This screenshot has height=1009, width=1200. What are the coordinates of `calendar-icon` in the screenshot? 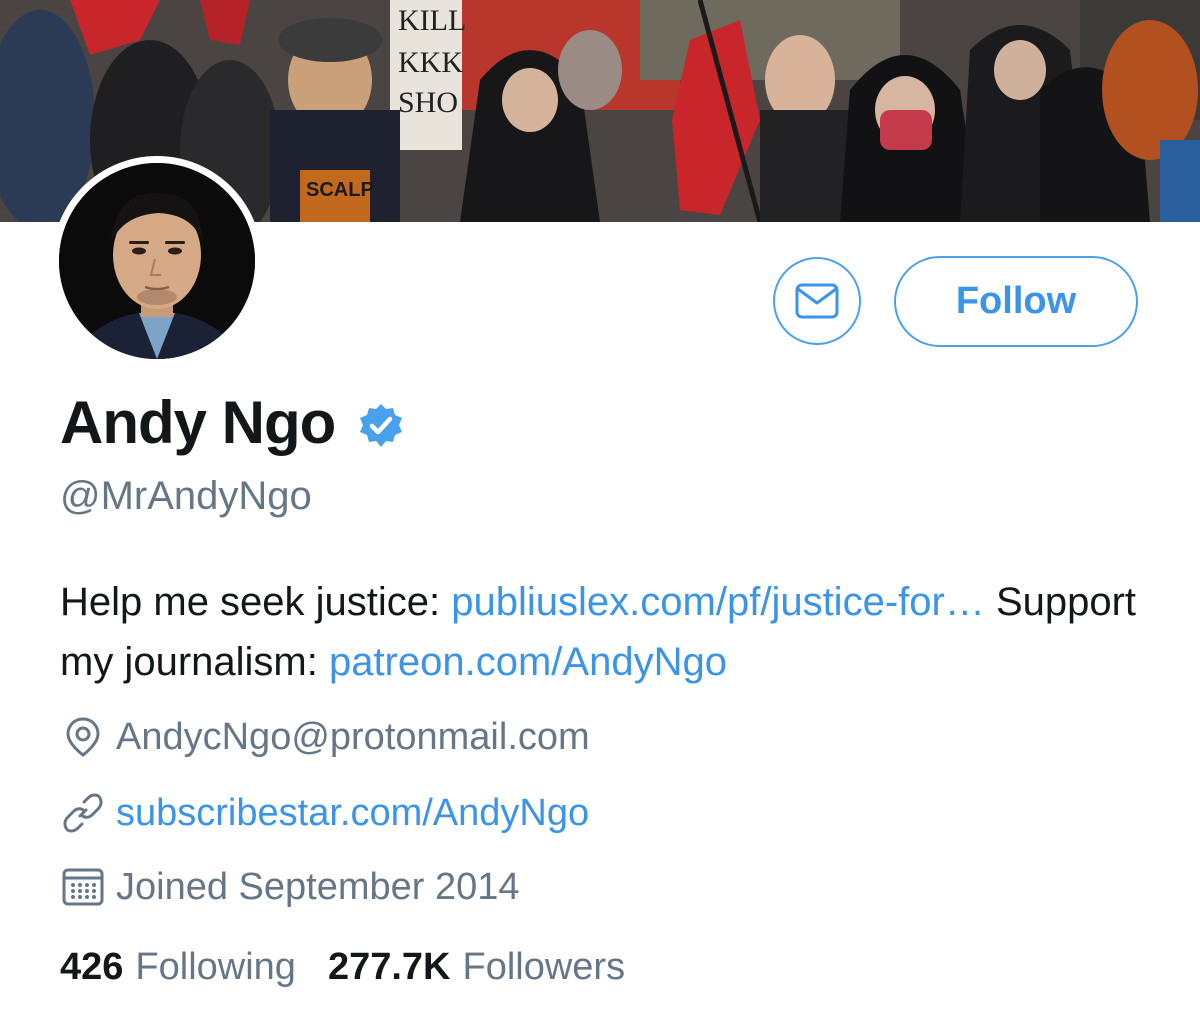 It's located at (83, 887).